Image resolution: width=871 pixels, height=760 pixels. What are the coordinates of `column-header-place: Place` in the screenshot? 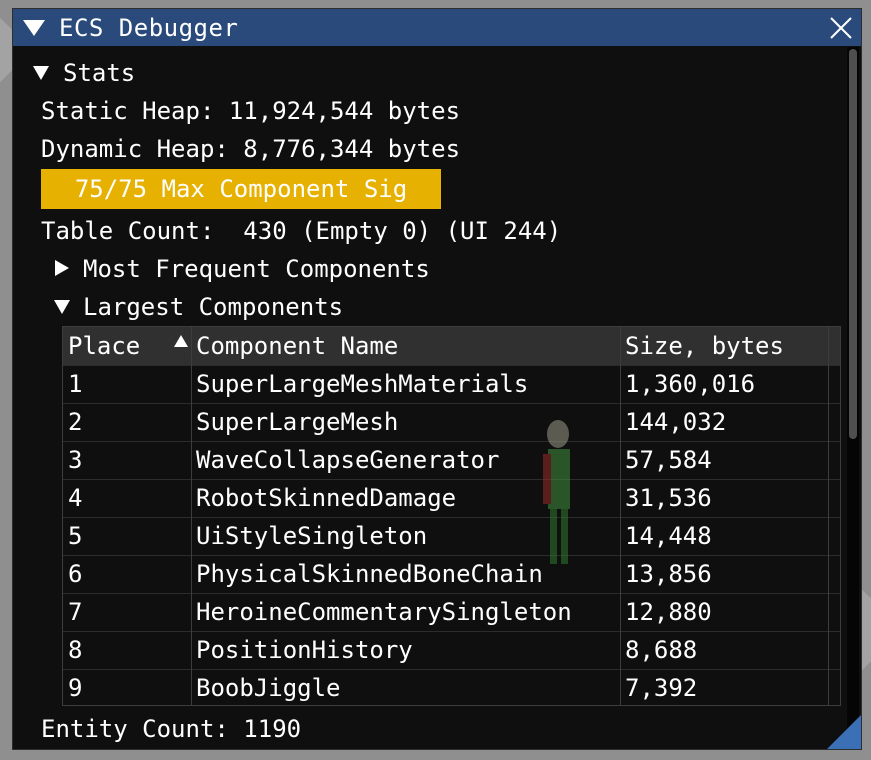 It's located at (127, 346).